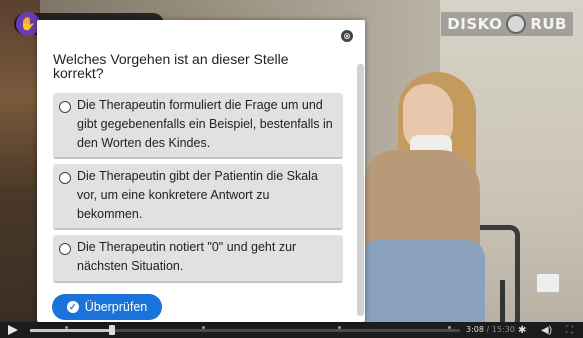 This screenshot has height=338, width=583. I want to click on gear-icon: ✱, so click(522, 330).